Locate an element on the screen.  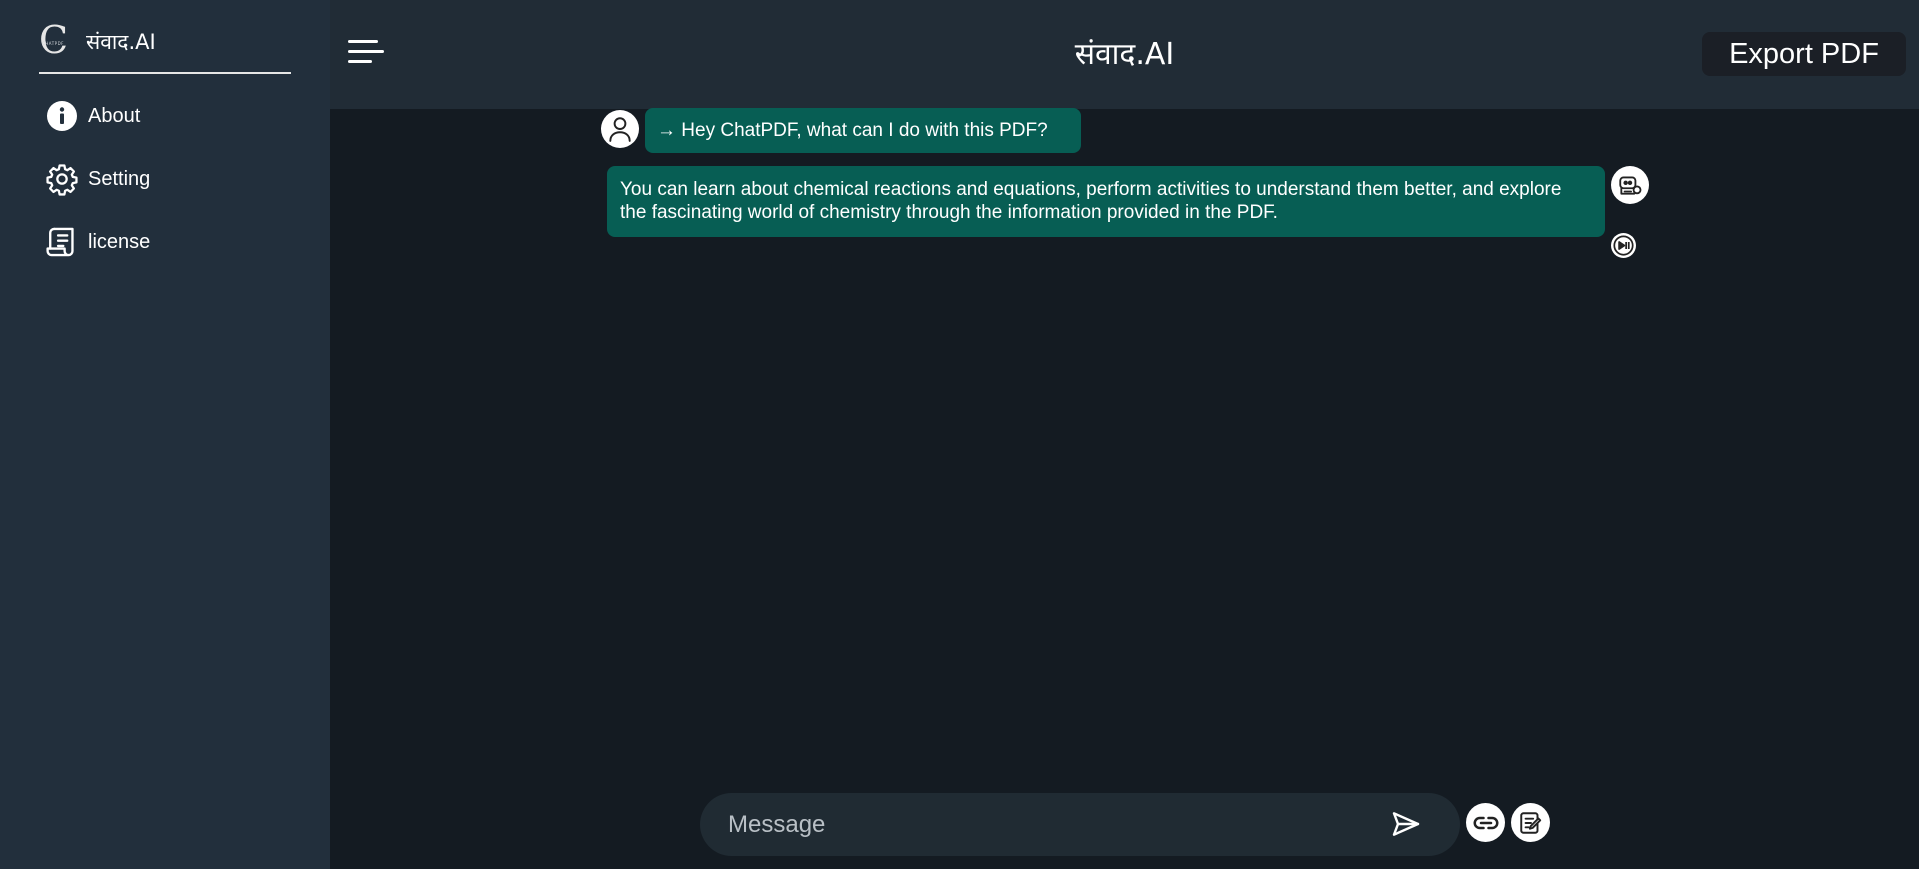
sidebar-item-setting: Setting is located at coordinates (97, 179).